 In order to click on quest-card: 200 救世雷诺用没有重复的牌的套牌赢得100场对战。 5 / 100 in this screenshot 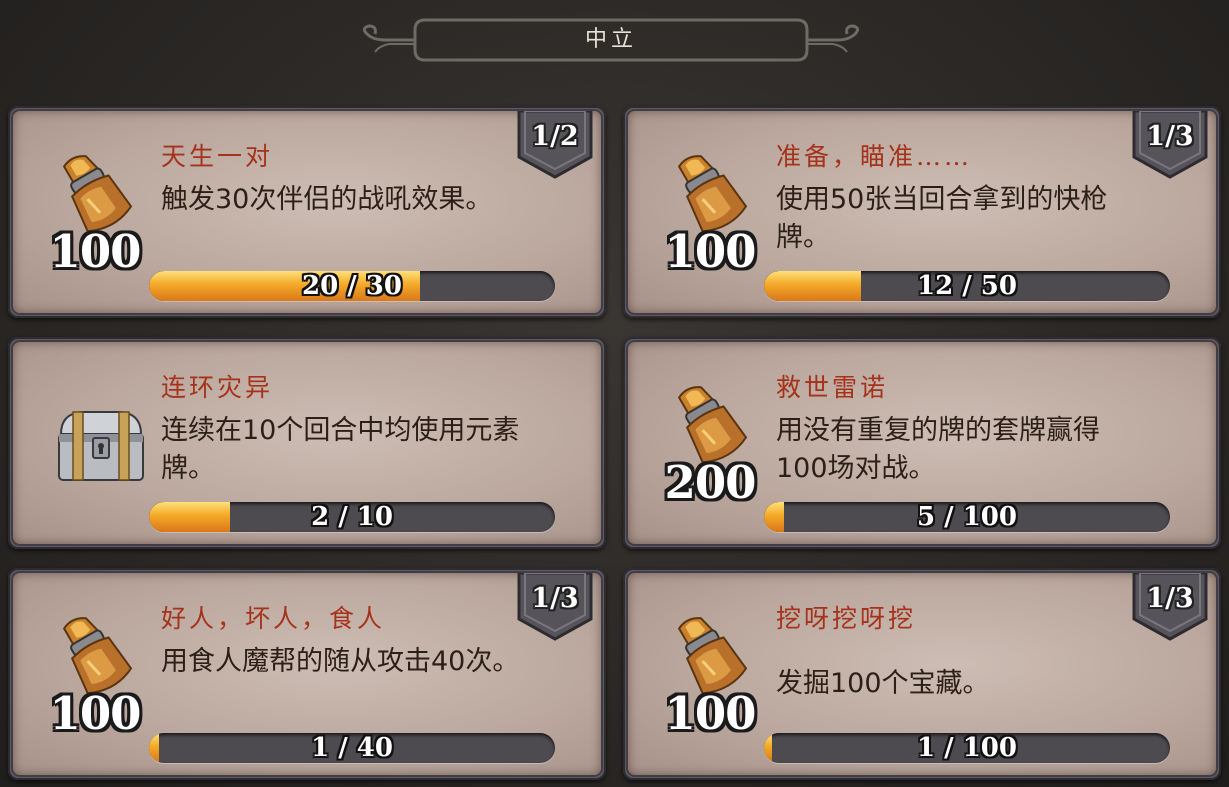, I will do `click(922, 443)`.